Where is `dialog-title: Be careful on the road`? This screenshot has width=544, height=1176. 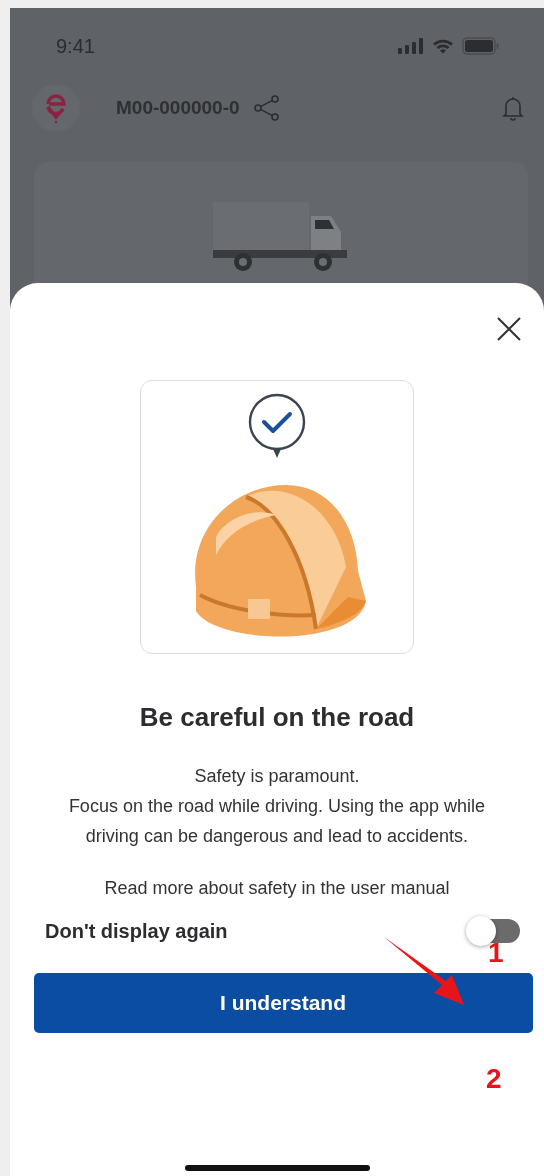 dialog-title: Be careful on the road is located at coordinates (277, 717).